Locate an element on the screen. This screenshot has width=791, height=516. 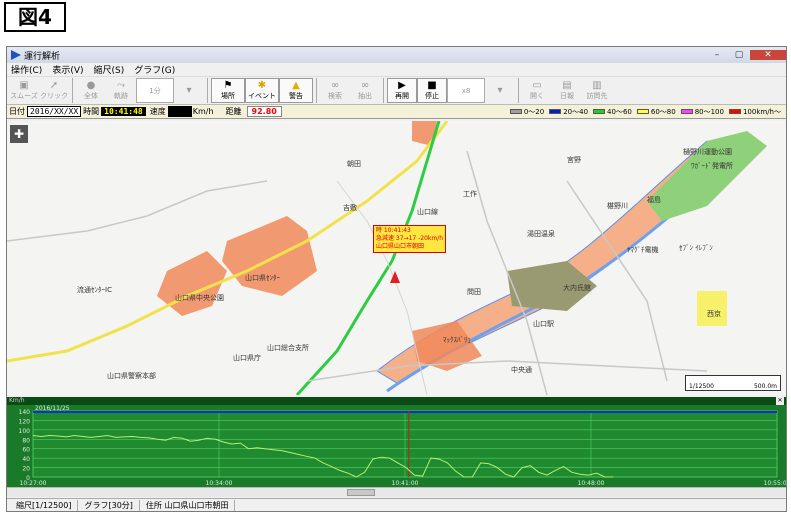
stop-button: ■ 停止 is located at coordinates (432, 90).